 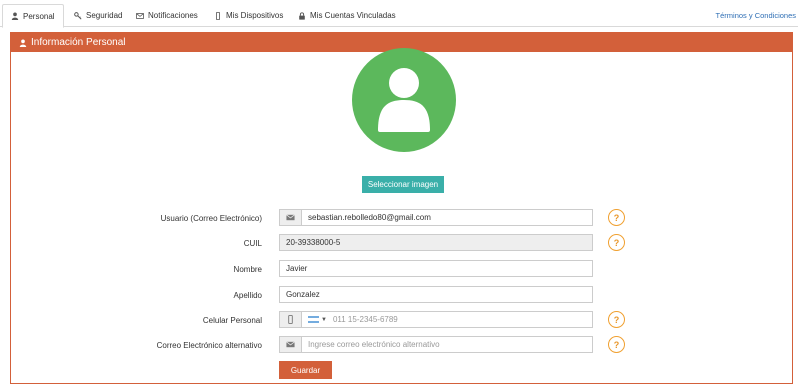 What do you see at coordinates (436, 294) in the screenshot?
I see `apellido-field: Gonzalez` at bounding box center [436, 294].